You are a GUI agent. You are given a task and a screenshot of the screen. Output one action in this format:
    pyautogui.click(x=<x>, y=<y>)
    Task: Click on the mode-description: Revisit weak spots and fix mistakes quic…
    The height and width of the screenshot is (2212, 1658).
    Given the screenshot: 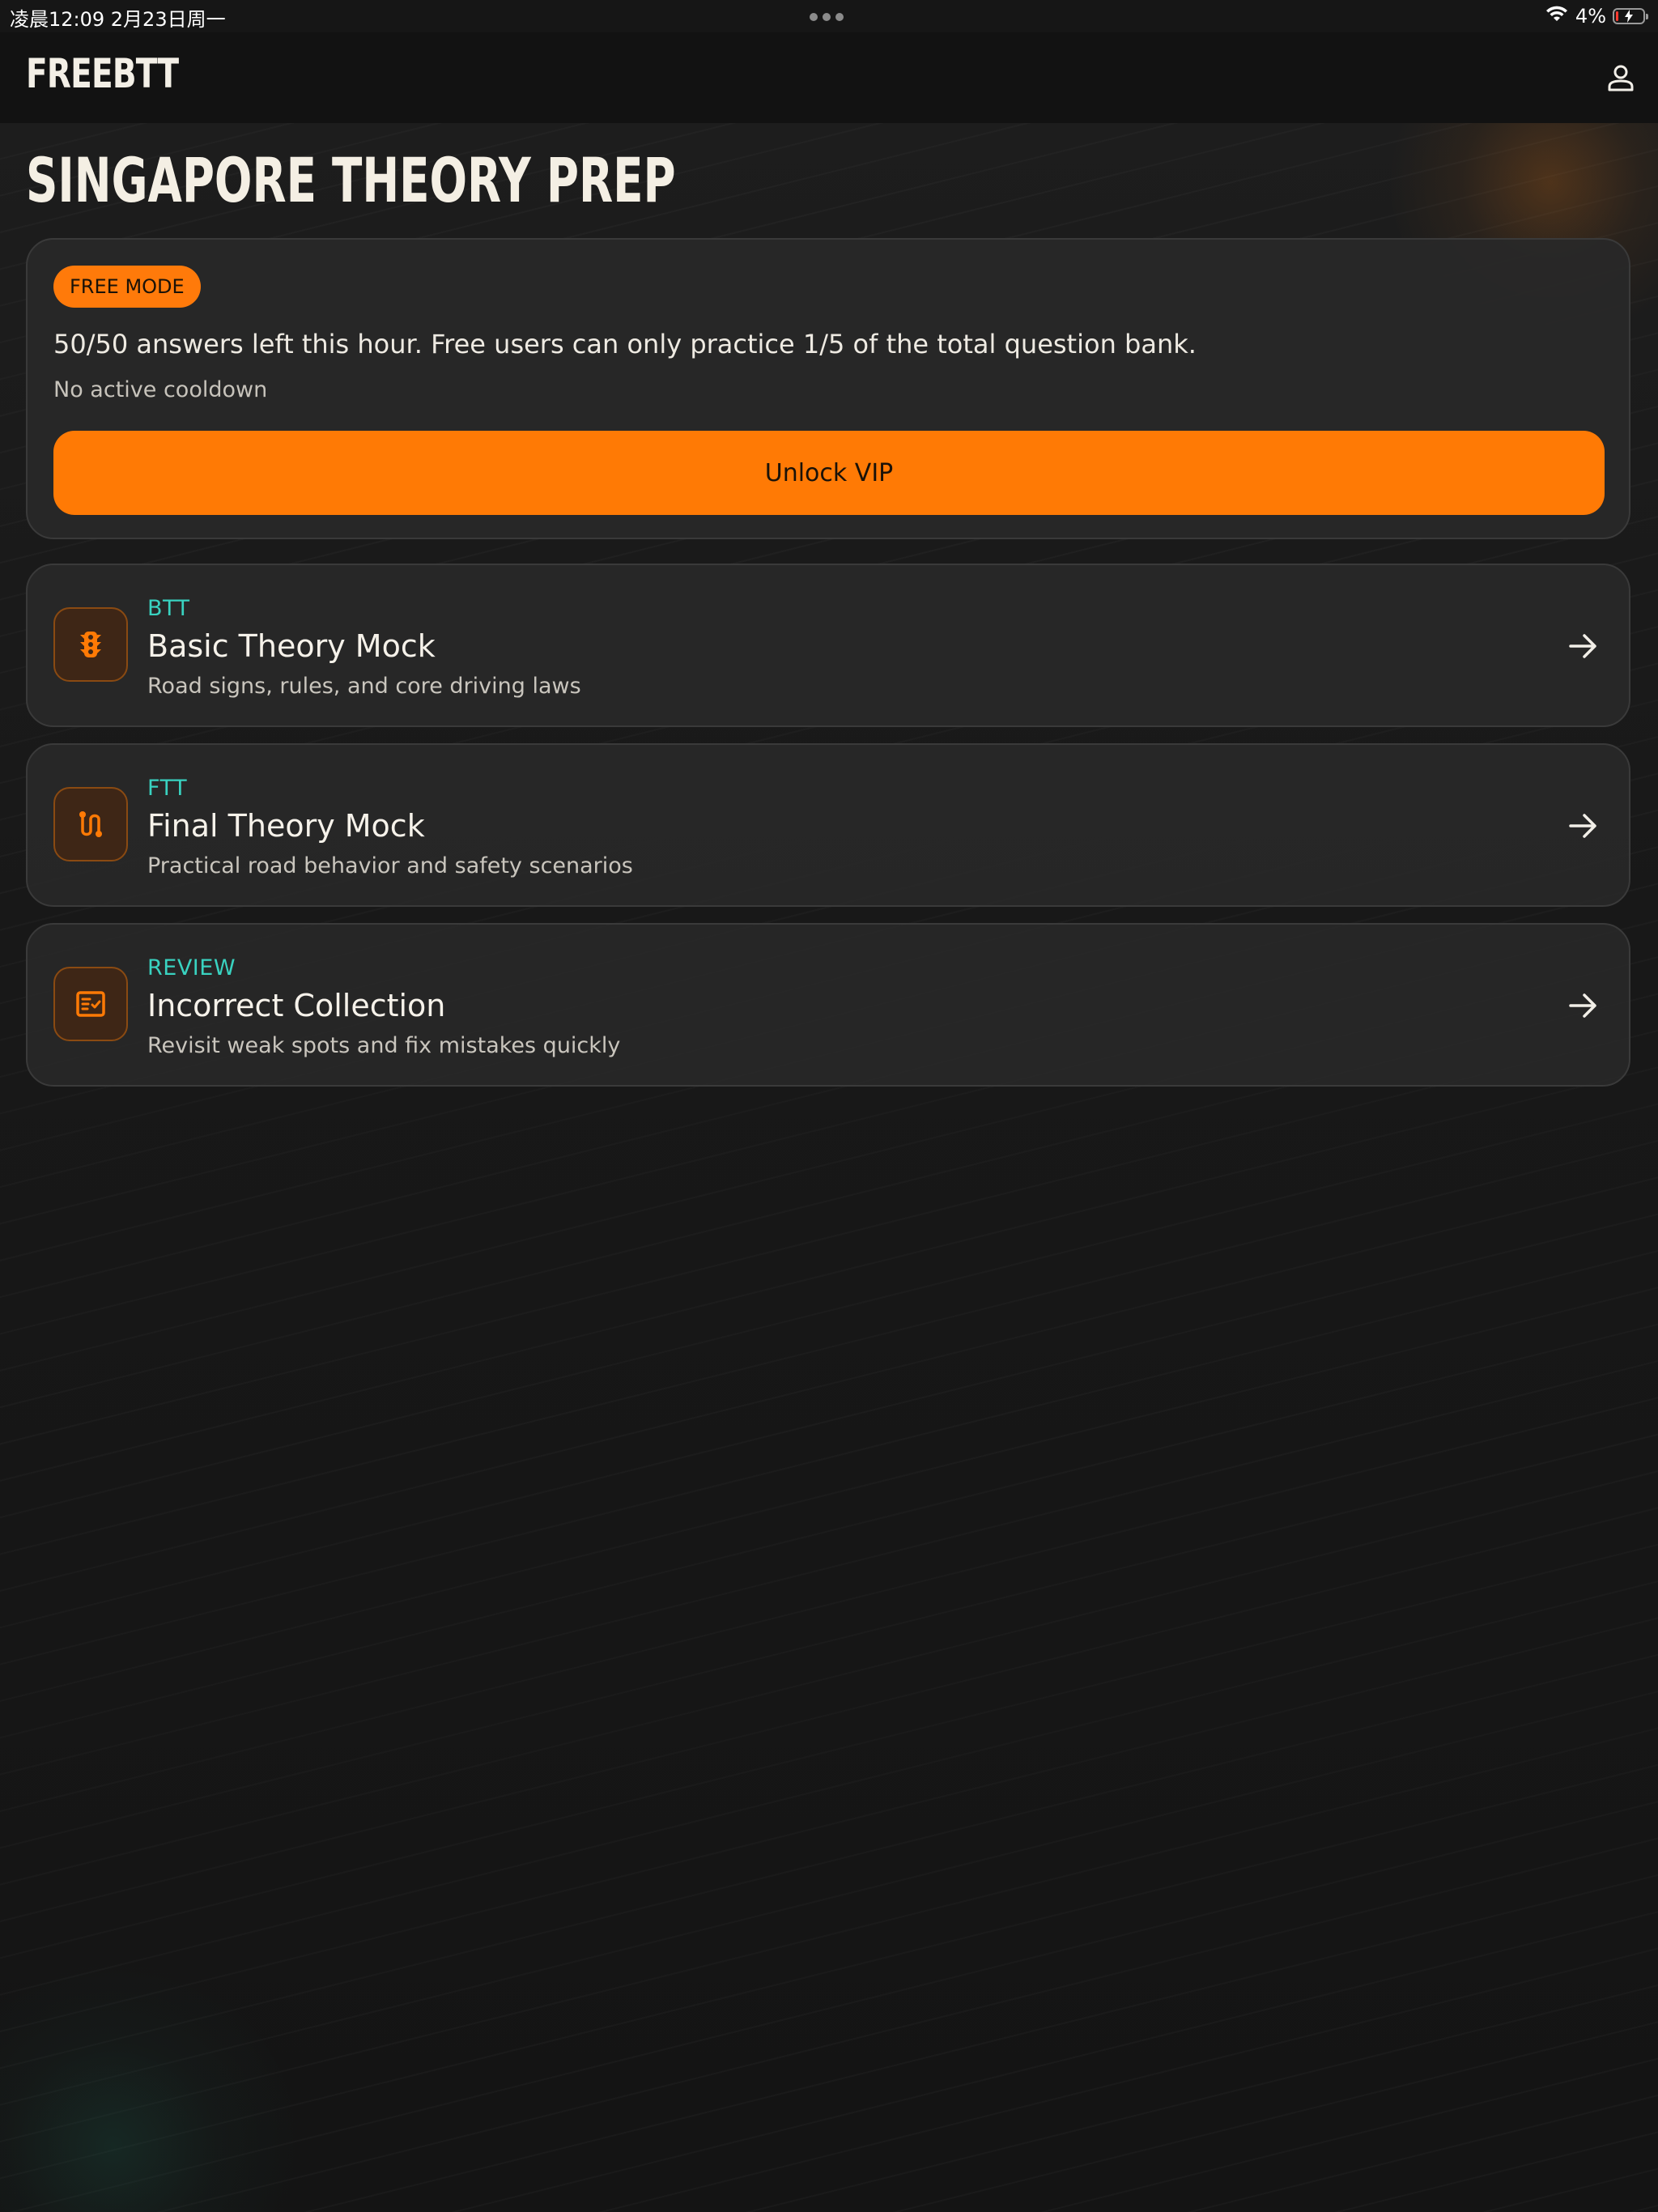 What is the action you would take?
    pyautogui.click(x=384, y=1045)
    